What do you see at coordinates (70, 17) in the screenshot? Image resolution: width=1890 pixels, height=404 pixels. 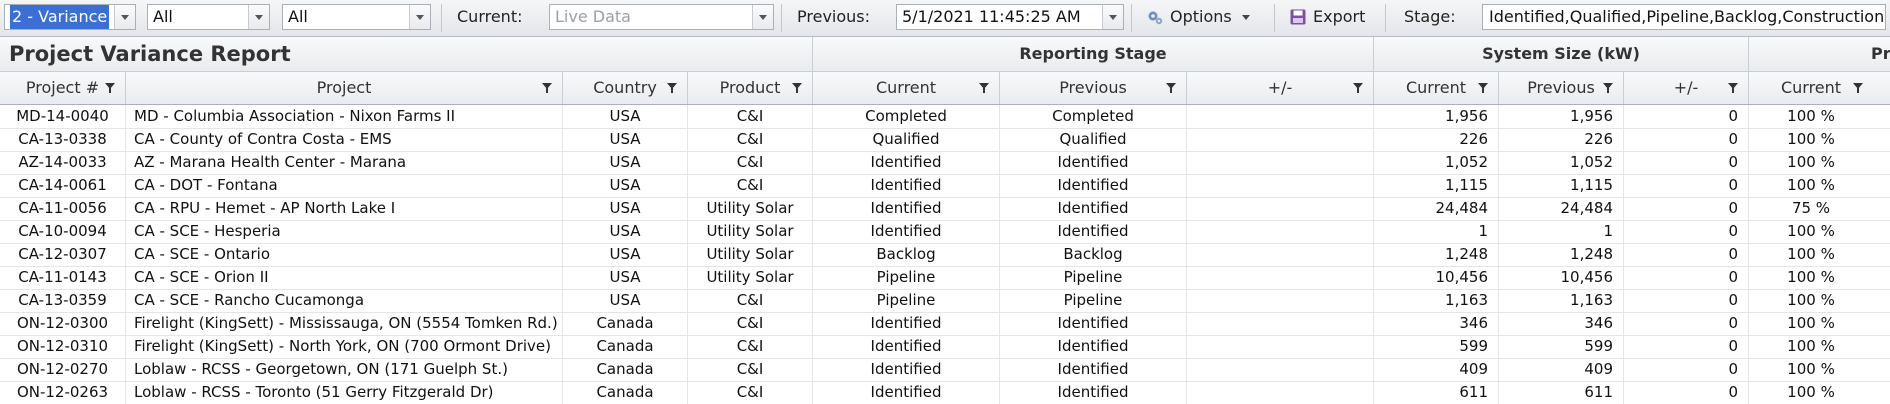 I see `view-select: 2 - Variance` at bounding box center [70, 17].